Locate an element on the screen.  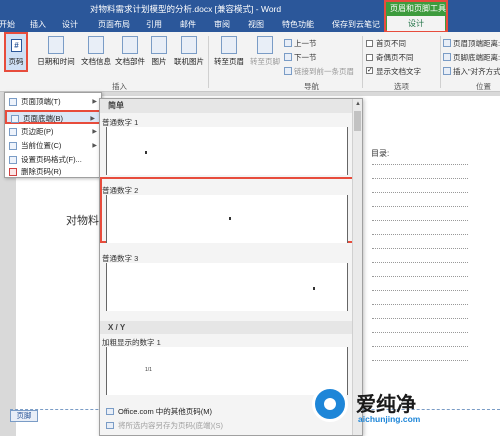
page-number-label: 页码 is located at coordinates (16, 61).